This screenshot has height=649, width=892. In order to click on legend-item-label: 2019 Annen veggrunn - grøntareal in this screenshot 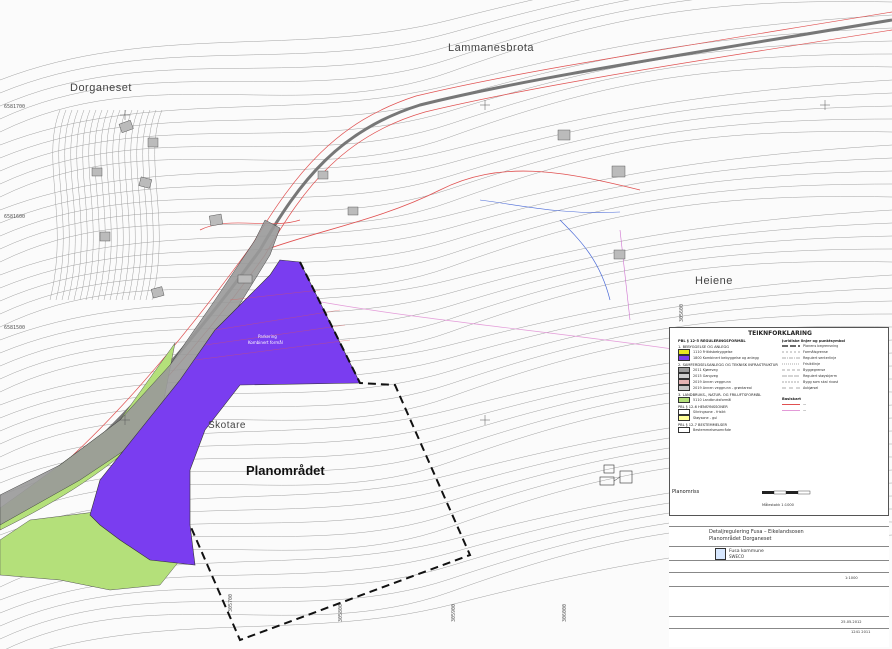, I will do `click(722, 388)`.